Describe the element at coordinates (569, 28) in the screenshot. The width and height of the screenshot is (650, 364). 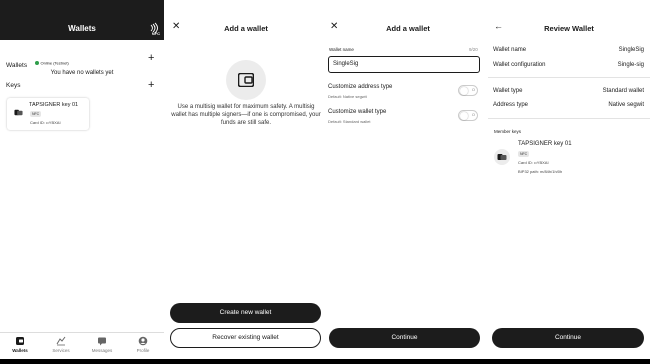
I see `page-title: Review Wallet` at that location.